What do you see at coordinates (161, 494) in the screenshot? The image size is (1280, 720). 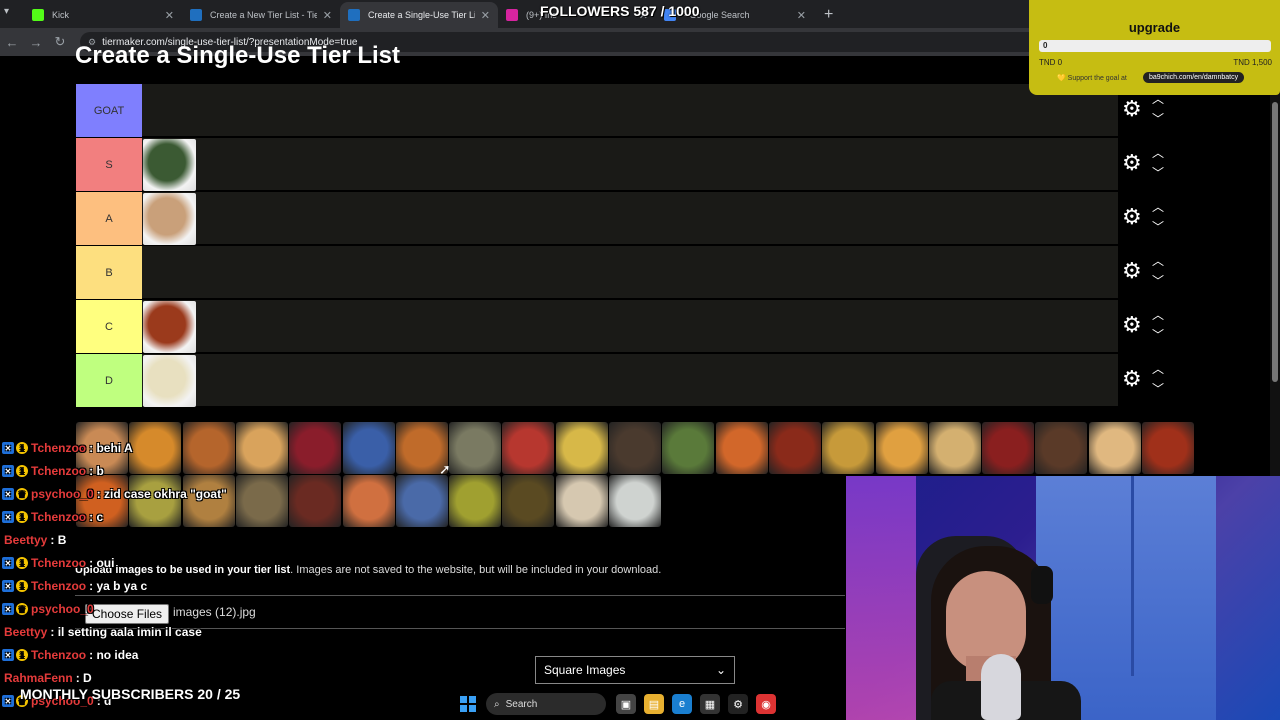 I see `chat-text: : zid case okhra "goat"` at bounding box center [161, 494].